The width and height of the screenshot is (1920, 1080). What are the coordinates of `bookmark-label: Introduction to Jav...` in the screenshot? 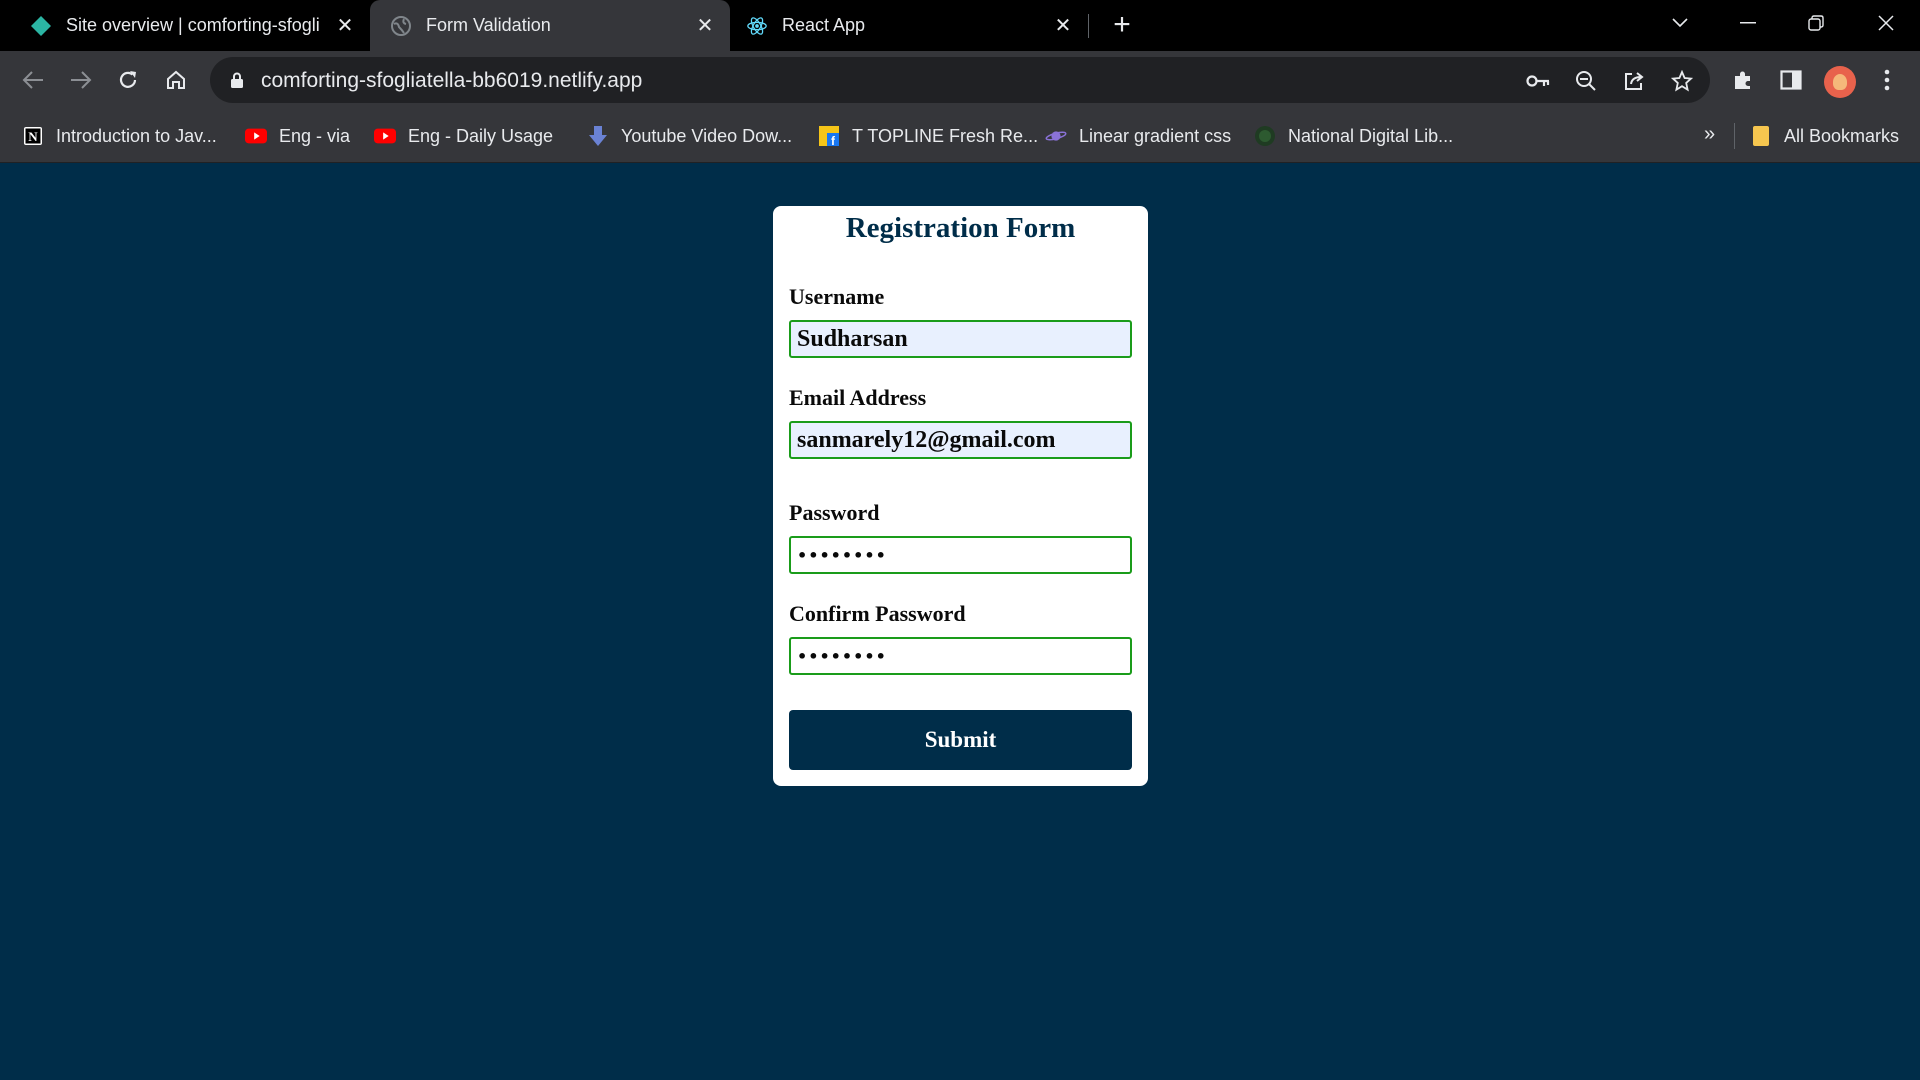 It's located at (136, 135).